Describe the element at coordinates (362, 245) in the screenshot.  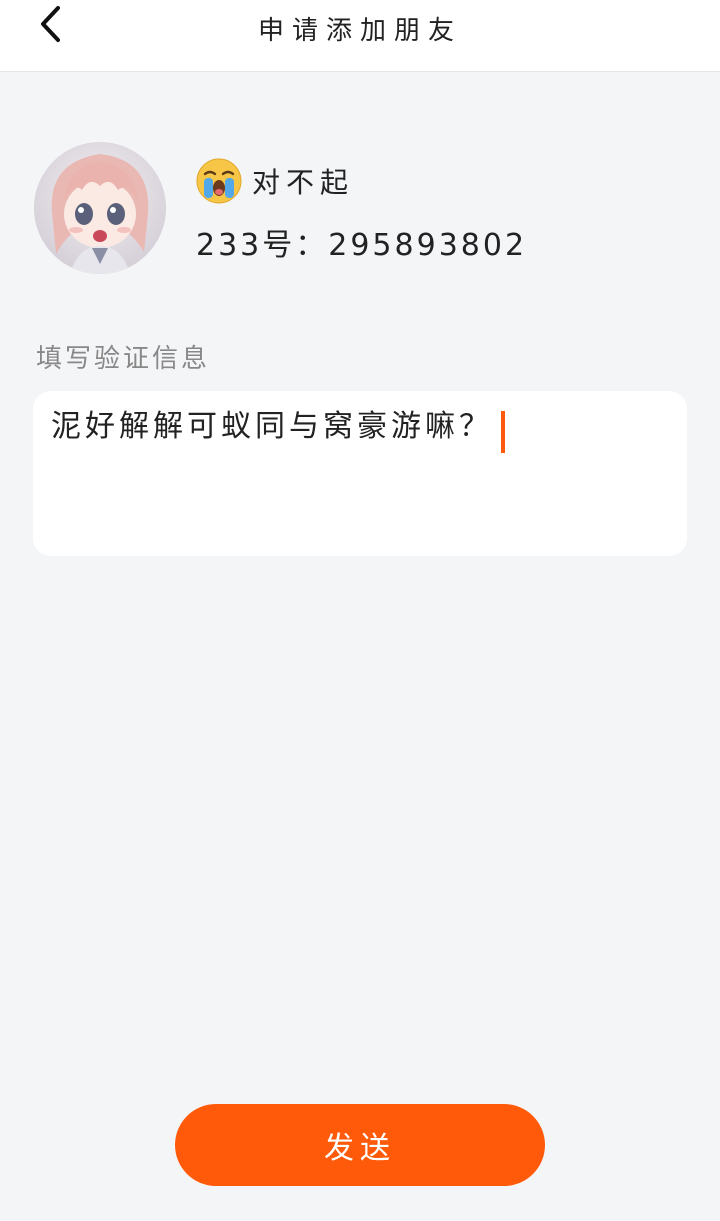
I see `profile-id: 233号：295893802` at that location.